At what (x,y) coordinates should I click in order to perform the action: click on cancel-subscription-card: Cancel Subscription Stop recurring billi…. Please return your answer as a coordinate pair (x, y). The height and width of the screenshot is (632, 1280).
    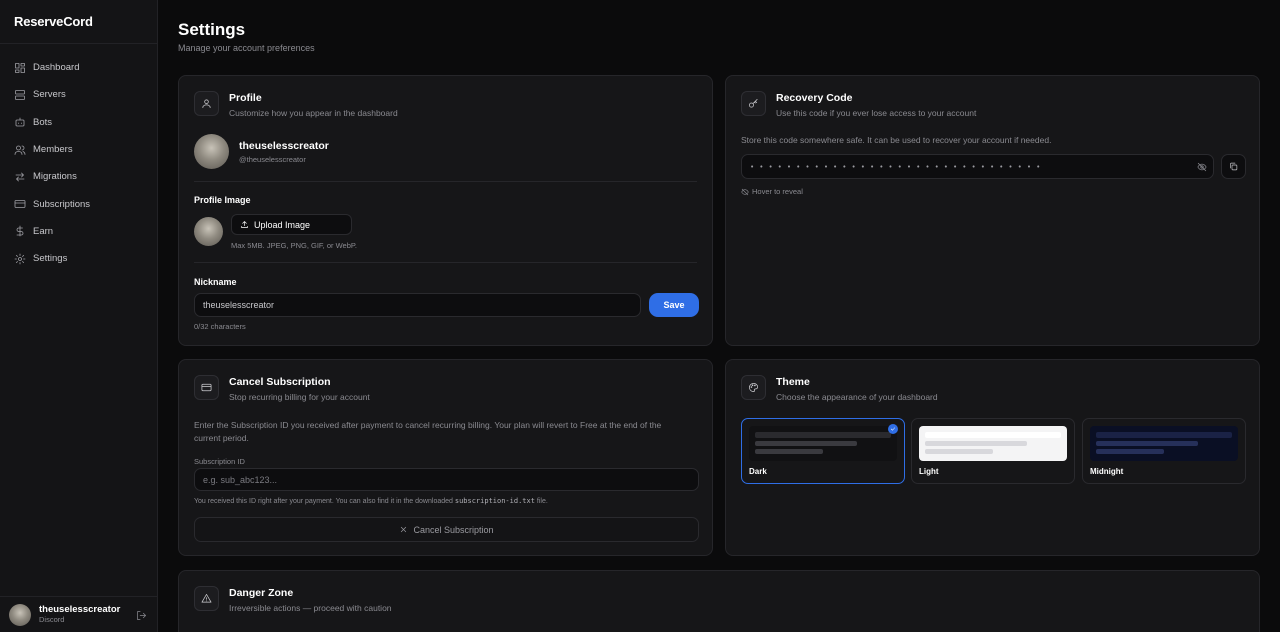
    Looking at the image, I should click on (445, 457).